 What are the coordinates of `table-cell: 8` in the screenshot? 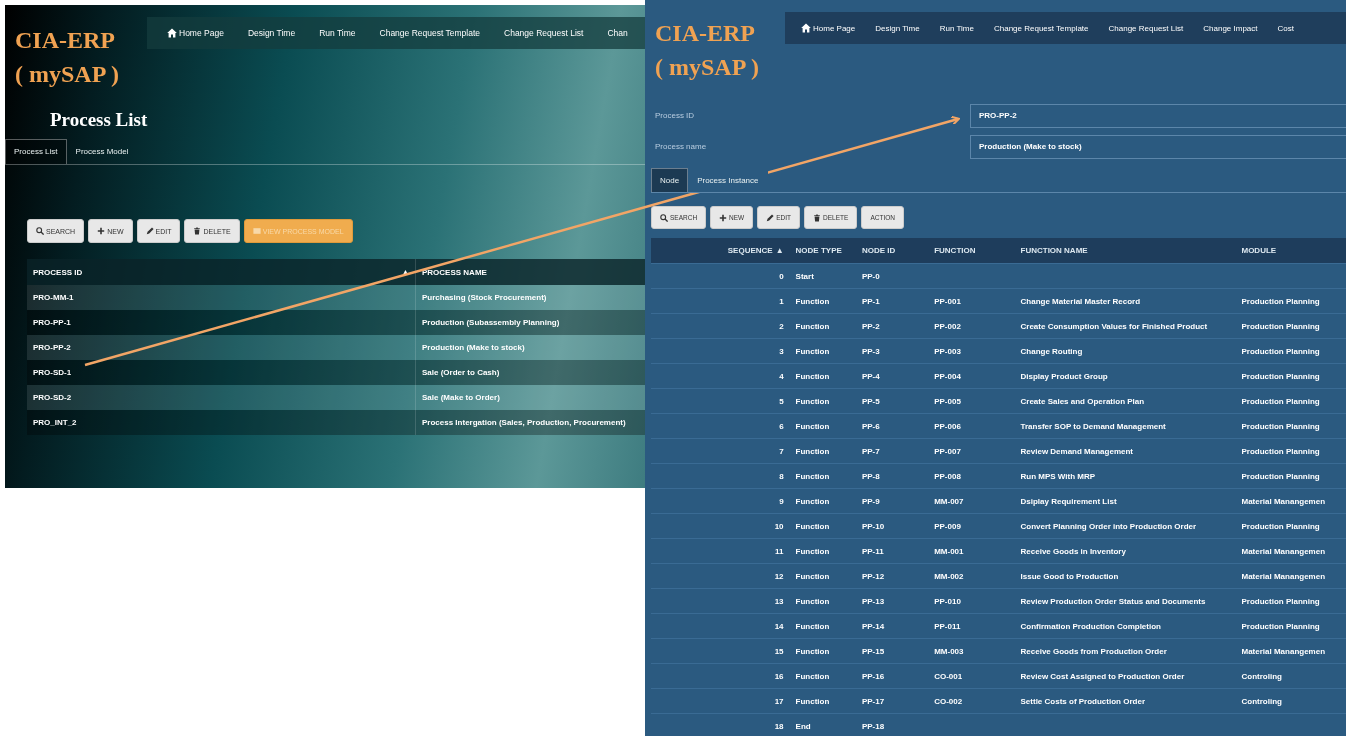 It's located at (781, 476).